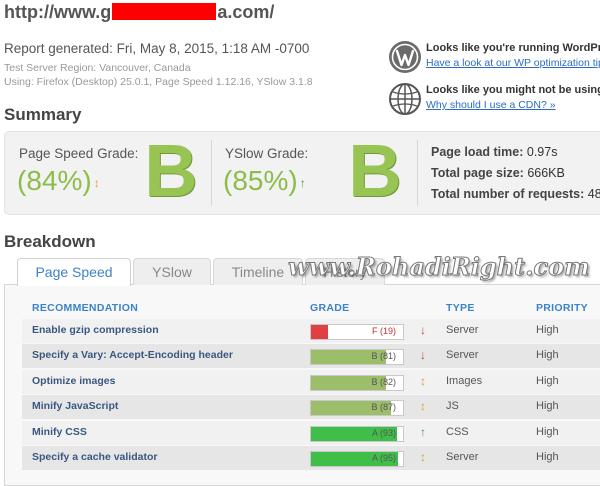  I want to click on wordpress-notice-title: Looks like you're running WordPress, so click(513, 48).